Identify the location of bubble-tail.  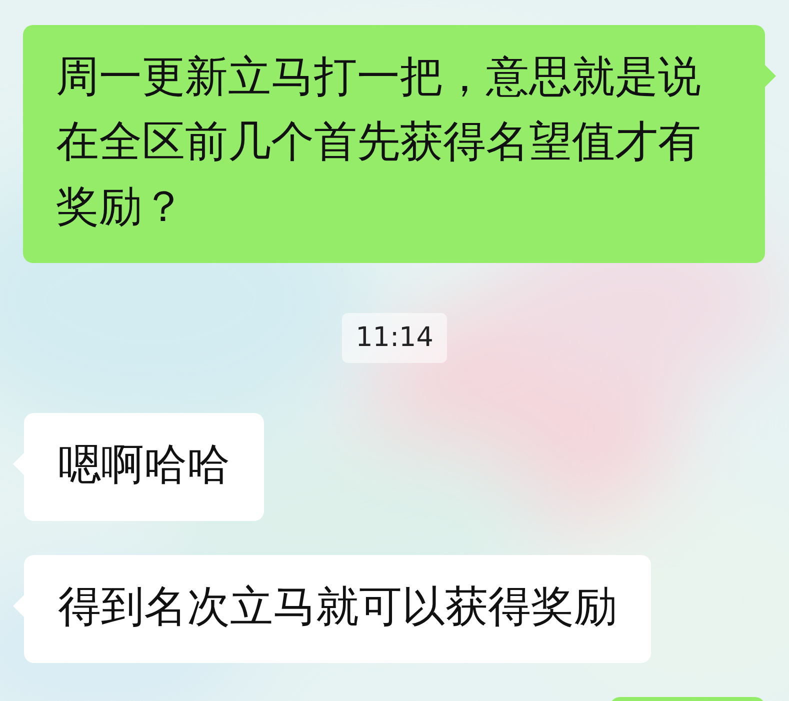
(770, 76).